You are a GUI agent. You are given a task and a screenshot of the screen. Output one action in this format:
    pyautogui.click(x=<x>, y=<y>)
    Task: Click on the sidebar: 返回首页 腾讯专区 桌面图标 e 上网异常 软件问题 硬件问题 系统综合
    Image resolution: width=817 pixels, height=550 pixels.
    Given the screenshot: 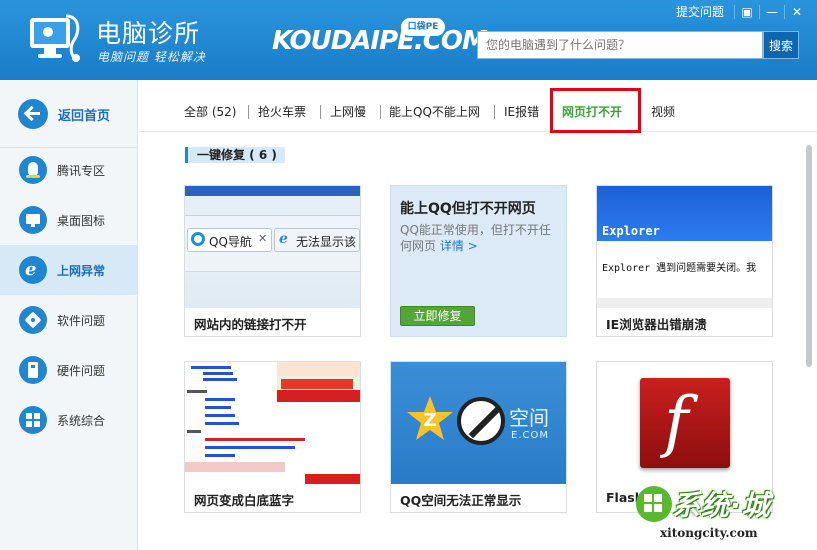 What is the action you would take?
    pyautogui.click(x=69, y=315)
    